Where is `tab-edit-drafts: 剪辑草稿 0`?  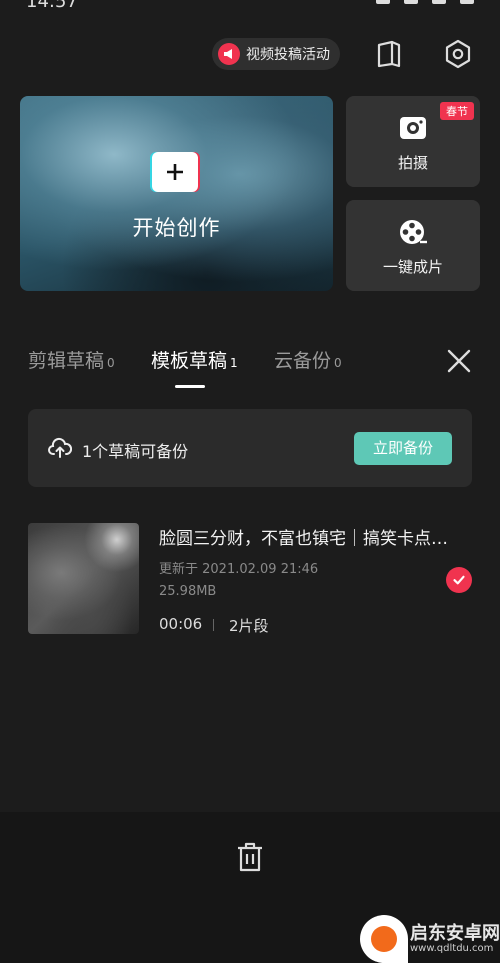 tab-edit-drafts: 剪辑草稿 0 is located at coordinates (71, 359).